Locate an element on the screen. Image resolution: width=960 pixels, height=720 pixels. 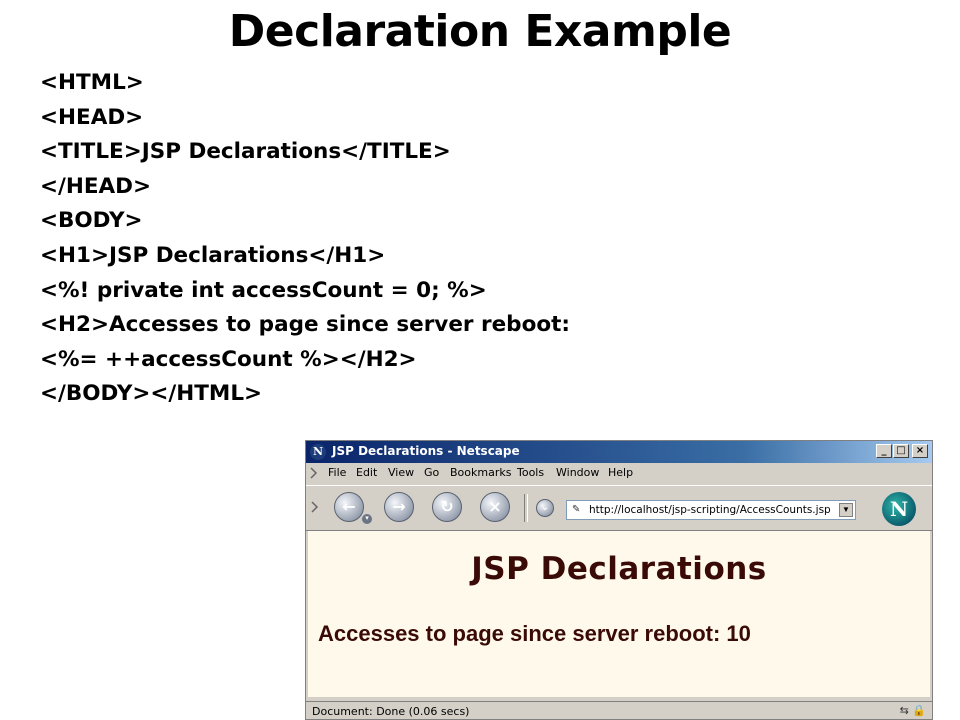
menu-go: Go is located at coordinates (431, 472).